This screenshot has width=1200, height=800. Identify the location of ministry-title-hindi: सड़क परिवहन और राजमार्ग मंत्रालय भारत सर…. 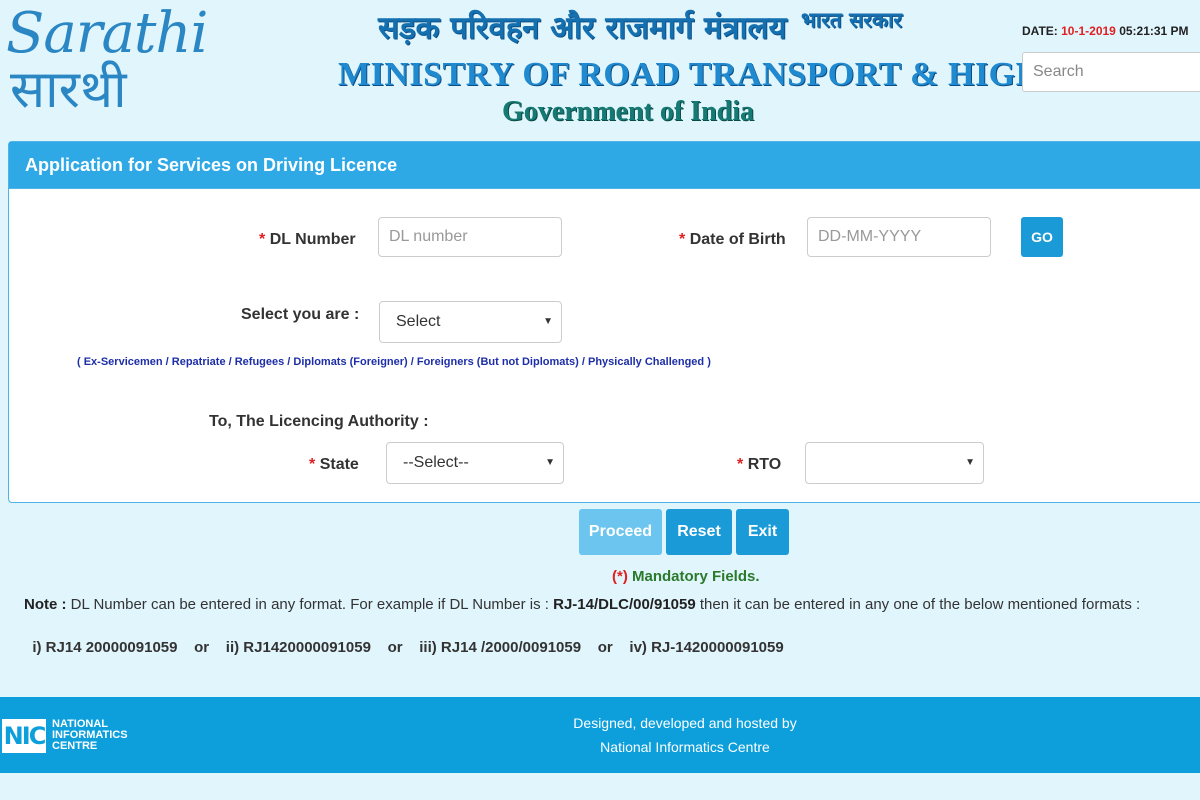
(640, 27).